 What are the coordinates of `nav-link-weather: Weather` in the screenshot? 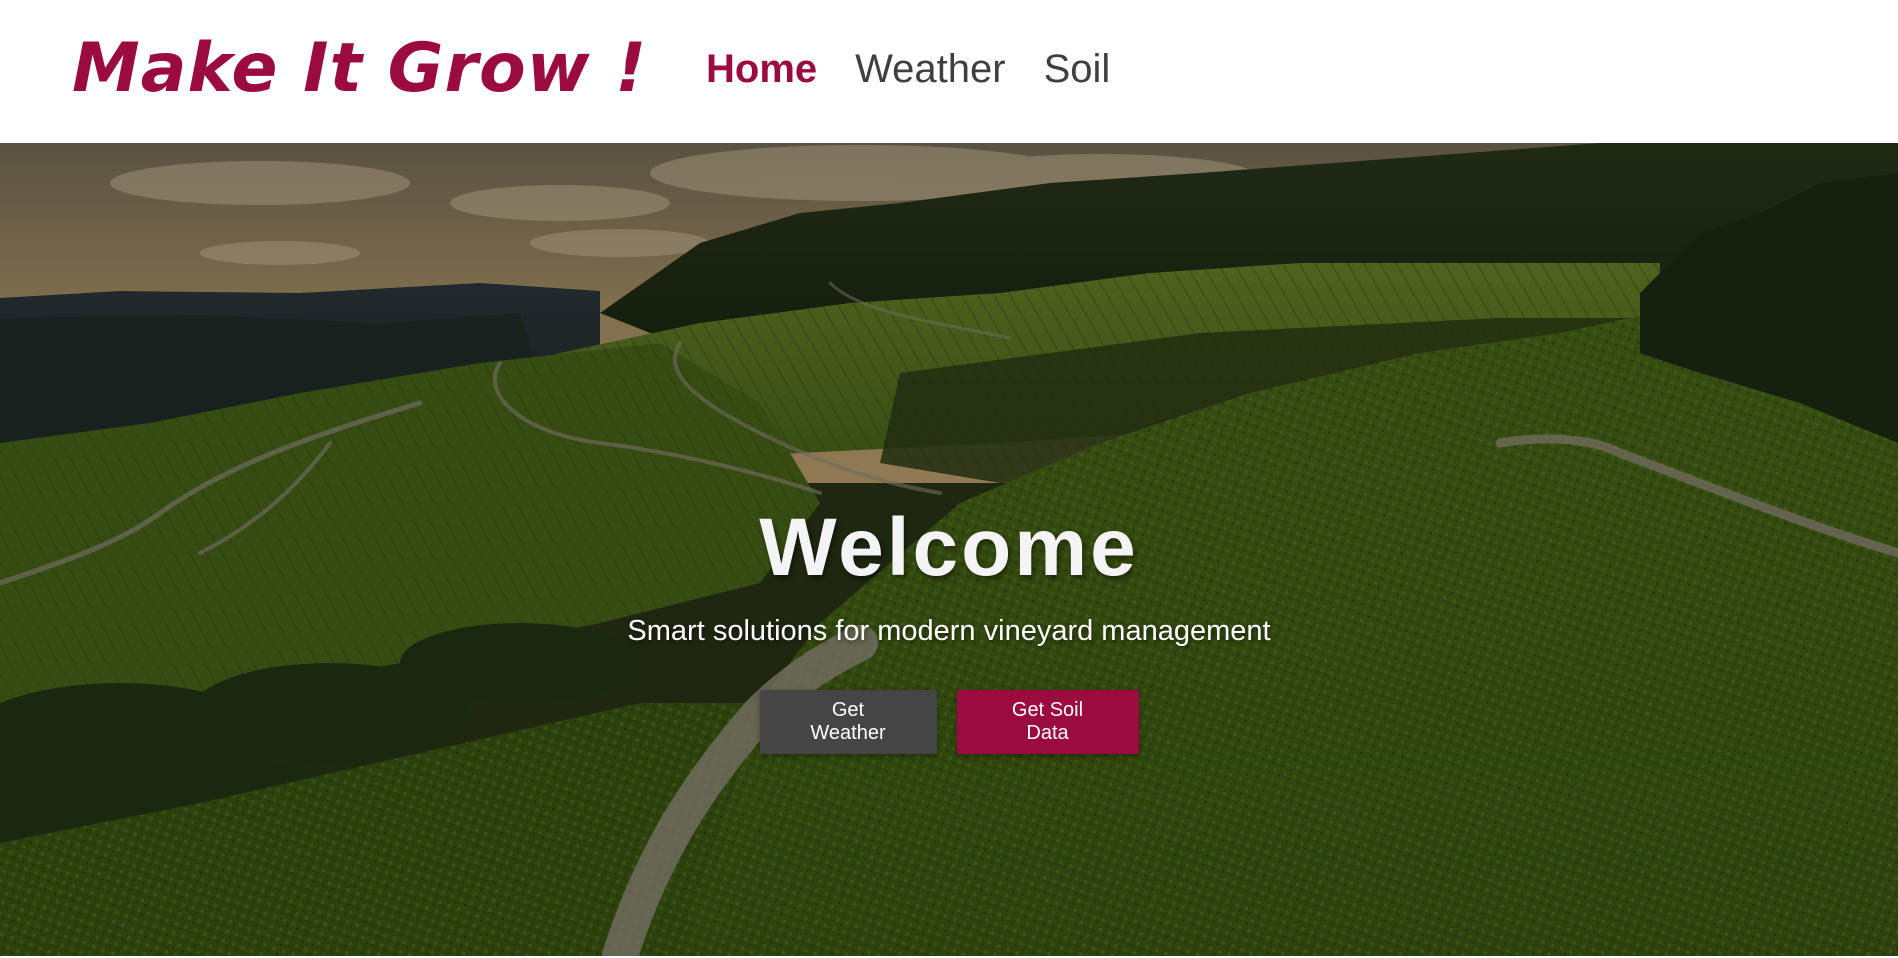 It's located at (930, 69).